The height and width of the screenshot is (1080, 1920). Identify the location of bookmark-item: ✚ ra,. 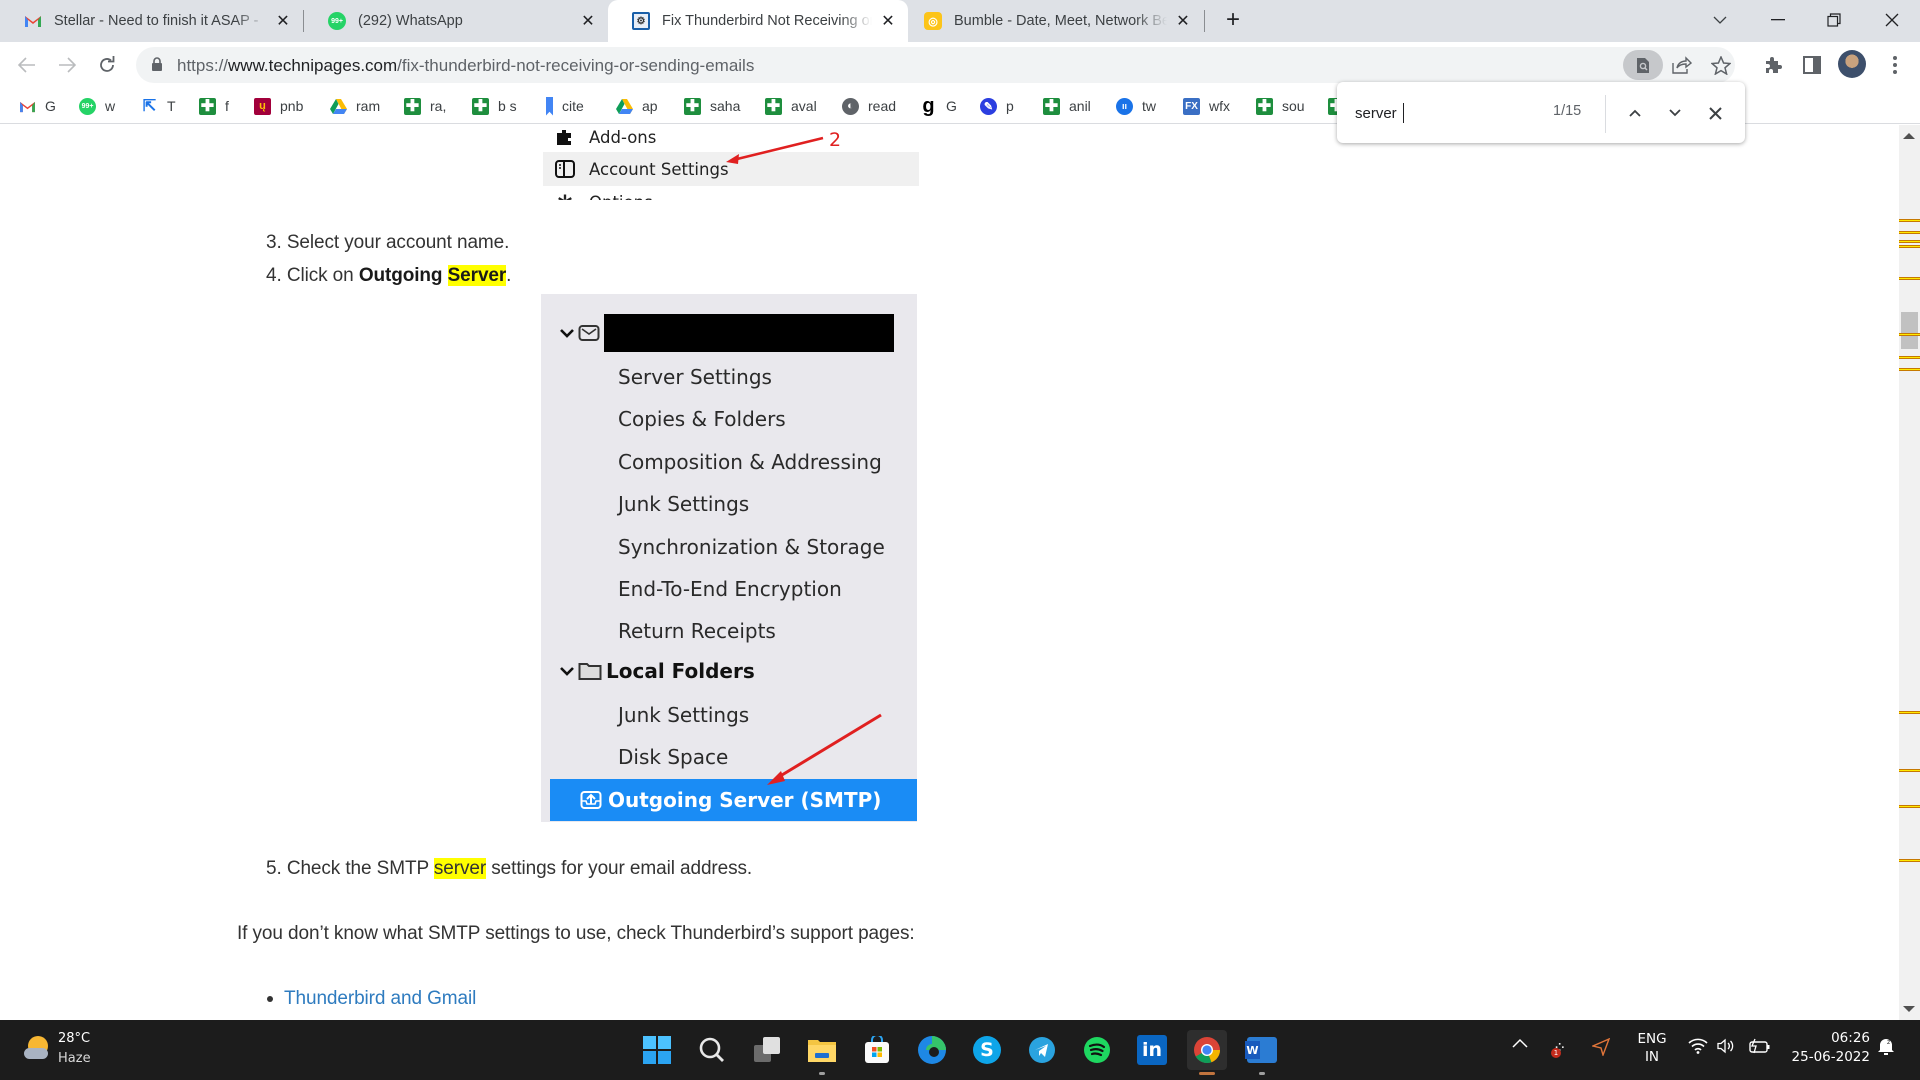
(425, 106).